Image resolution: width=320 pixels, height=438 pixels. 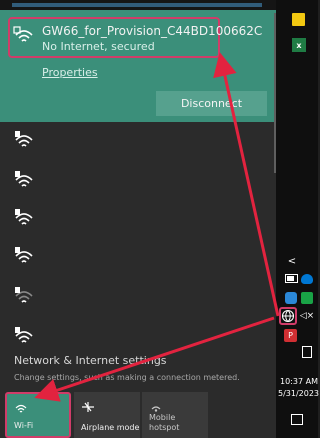 I want to click on wifi-quick-action-label: Wi-Fi, so click(x=24, y=425).